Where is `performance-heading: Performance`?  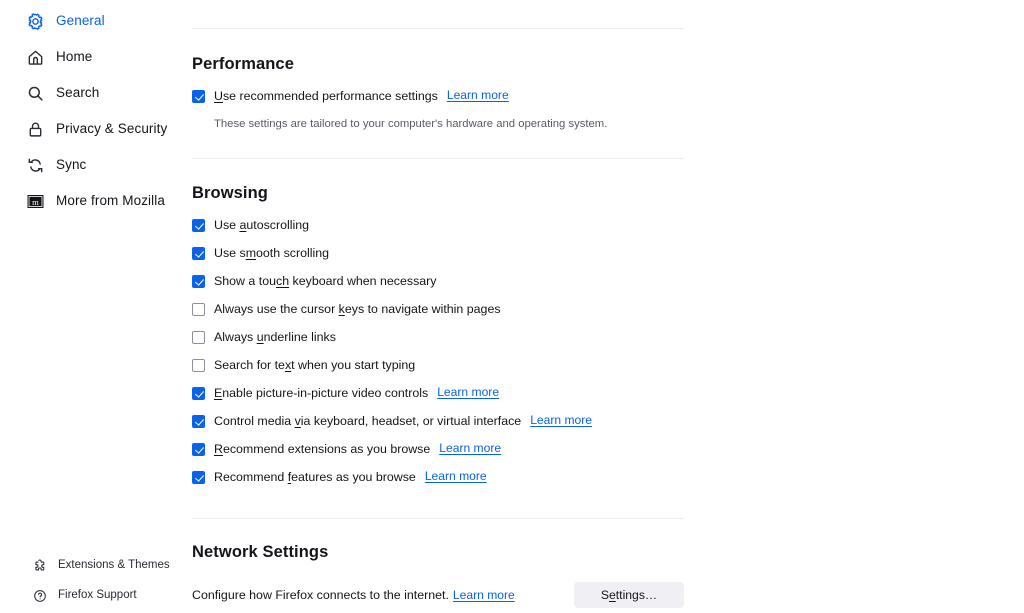
performance-heading: Performance is located at coordinates (243, 64).